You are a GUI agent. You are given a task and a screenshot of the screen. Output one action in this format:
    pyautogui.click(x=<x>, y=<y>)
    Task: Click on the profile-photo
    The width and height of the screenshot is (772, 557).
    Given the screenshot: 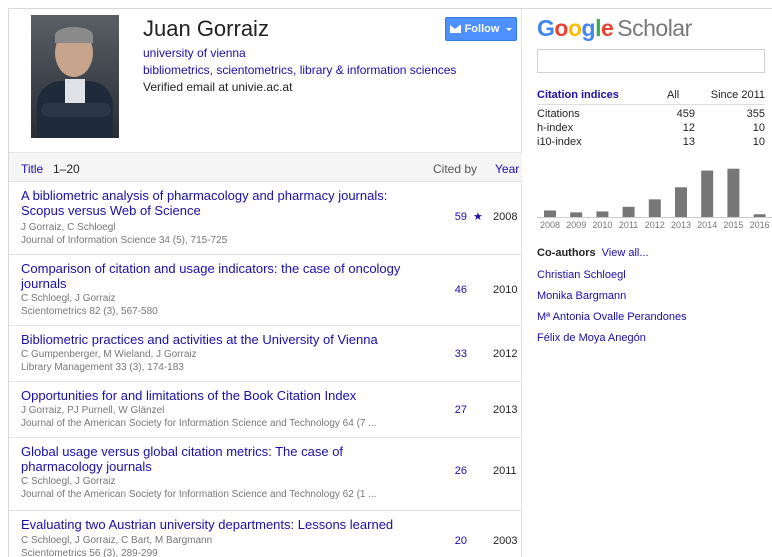 What is the action you would take?
    pyautogui.click(x=75, y=76)
    